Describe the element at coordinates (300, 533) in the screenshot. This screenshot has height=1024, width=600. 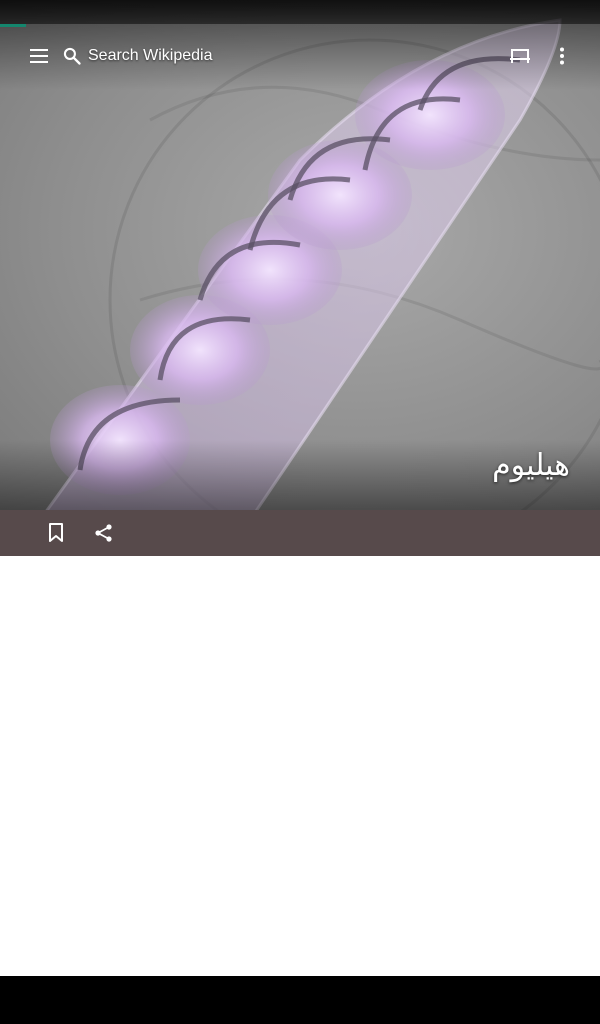
I see `article-action-bar` at that location.